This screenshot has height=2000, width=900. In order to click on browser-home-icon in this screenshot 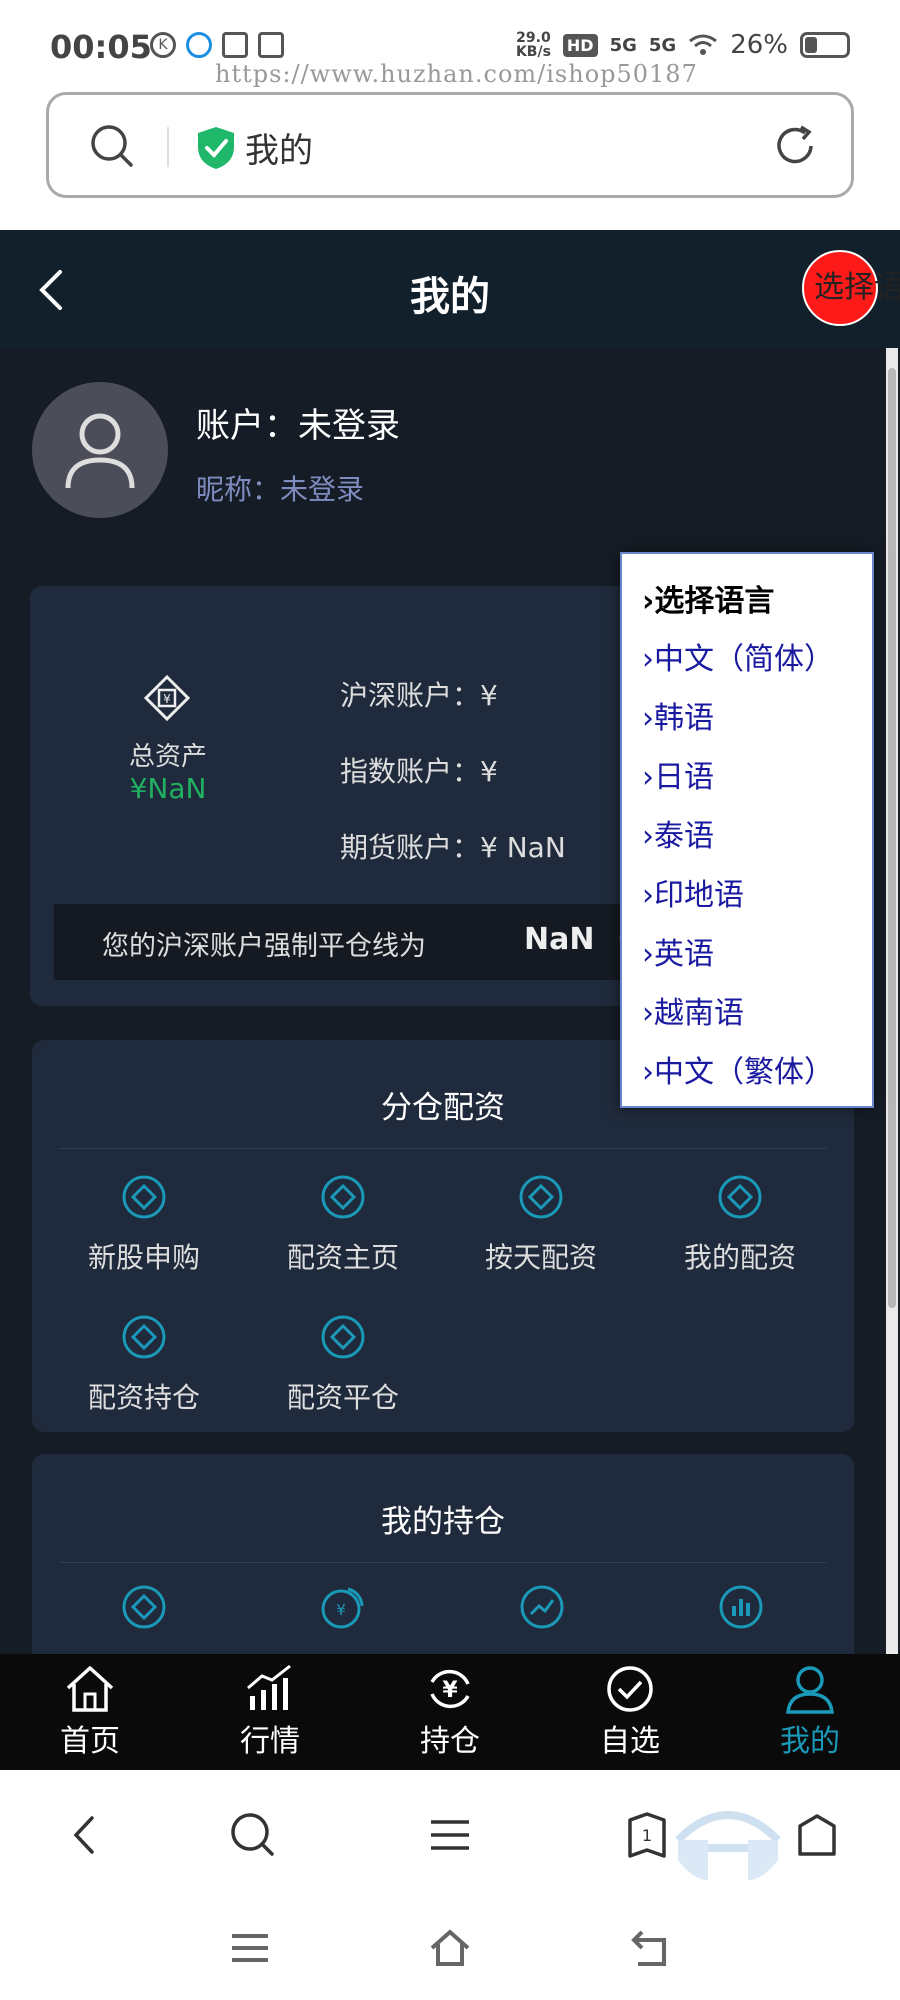, I will do `click(817, 1835)`.